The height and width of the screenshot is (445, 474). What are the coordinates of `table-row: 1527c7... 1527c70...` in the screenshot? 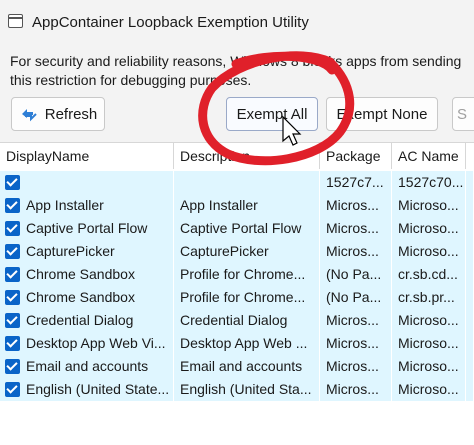 It's located at (237, 183).